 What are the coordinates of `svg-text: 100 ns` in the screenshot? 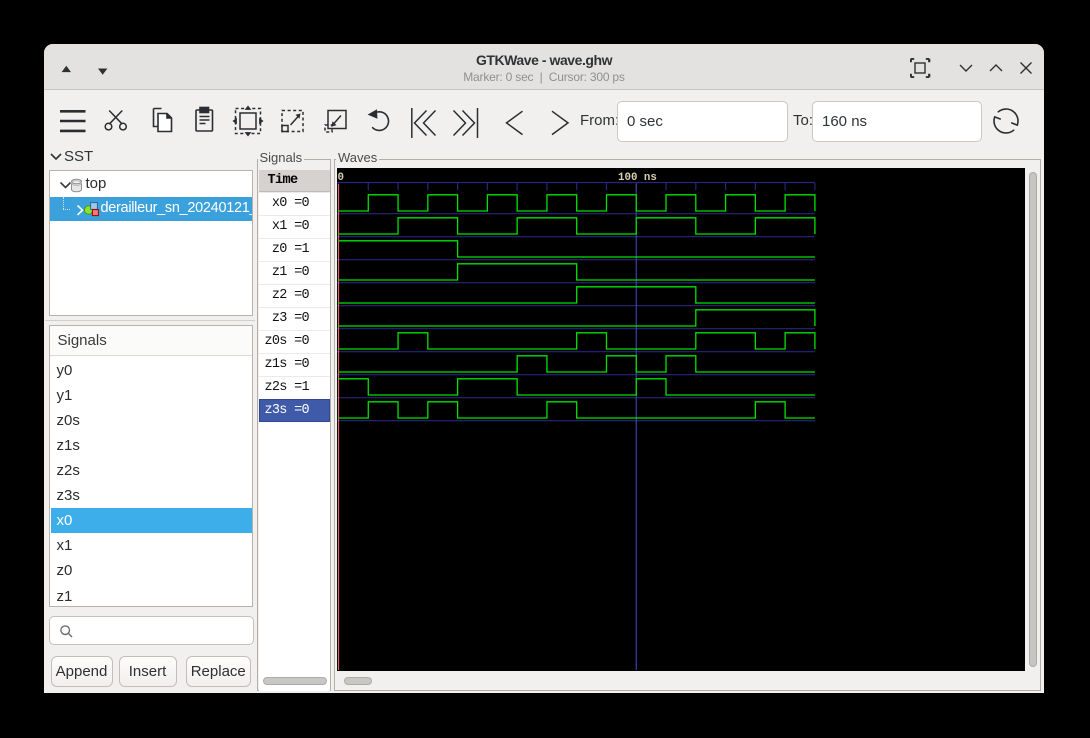 It's located at (637, 178).